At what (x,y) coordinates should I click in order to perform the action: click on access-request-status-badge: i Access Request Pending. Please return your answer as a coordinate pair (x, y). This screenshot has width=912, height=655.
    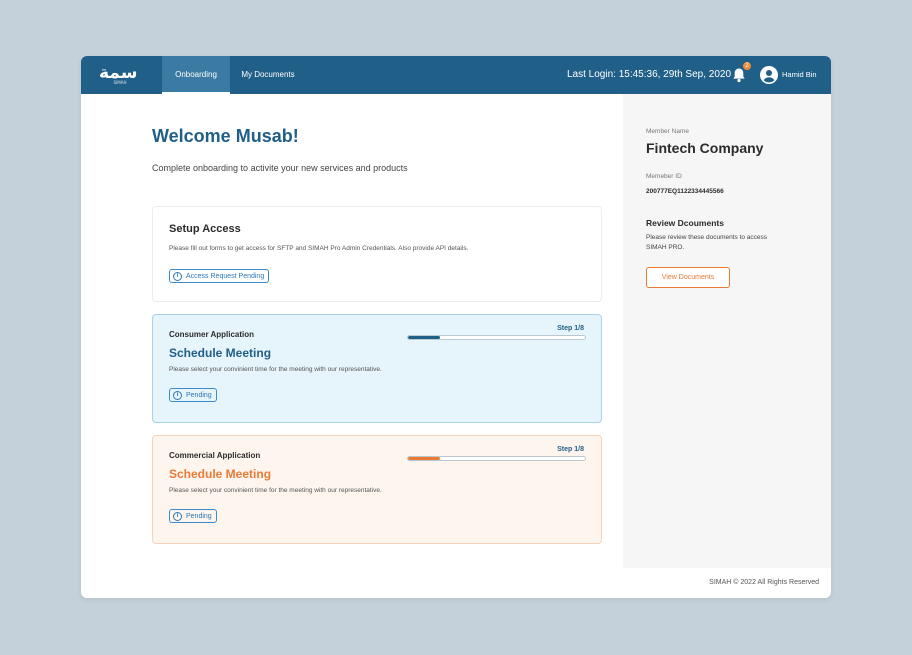
    Looking at the image, I should click on (219, 276).